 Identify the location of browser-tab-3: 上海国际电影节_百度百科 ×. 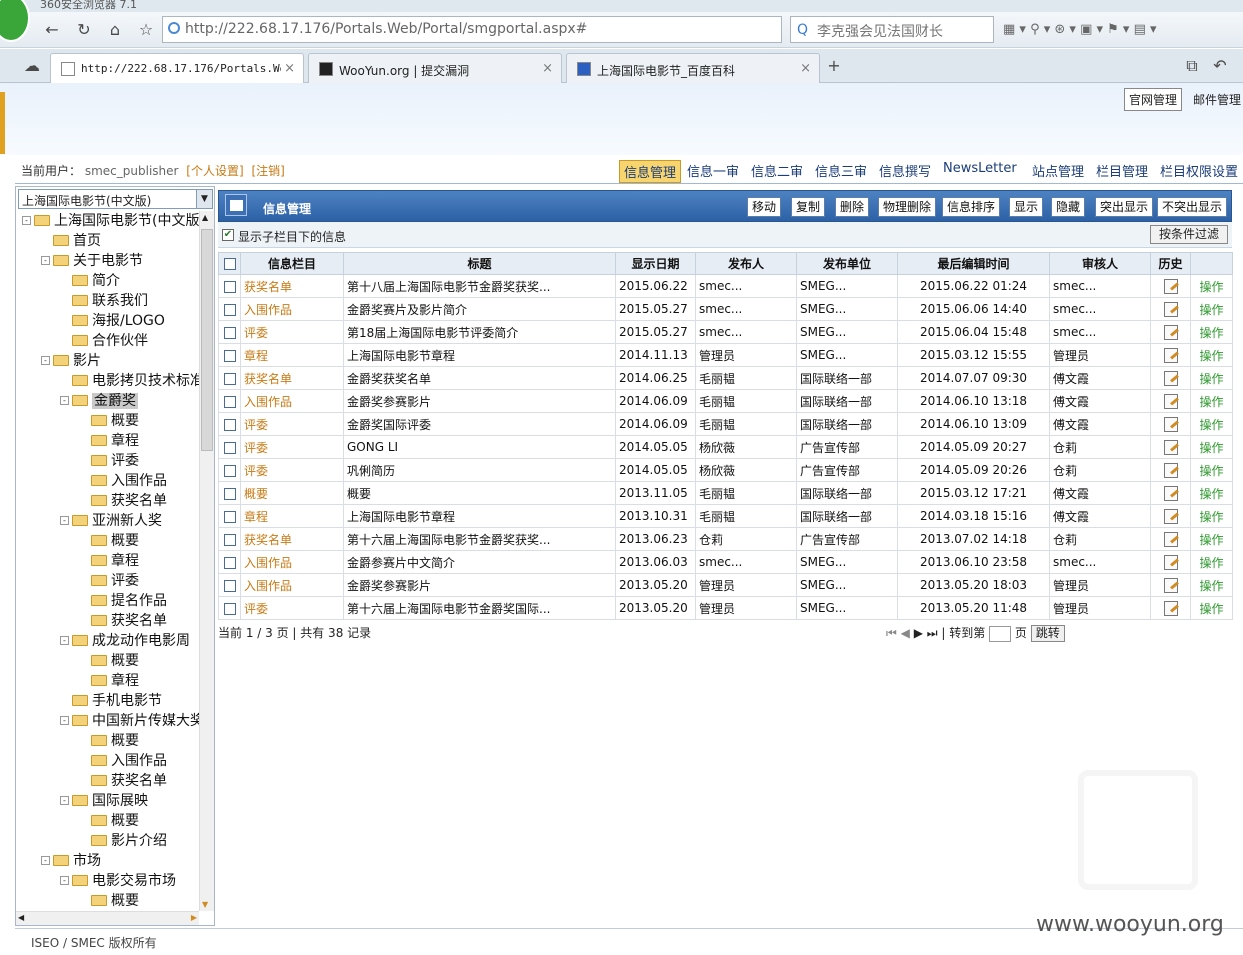
(693, 68).